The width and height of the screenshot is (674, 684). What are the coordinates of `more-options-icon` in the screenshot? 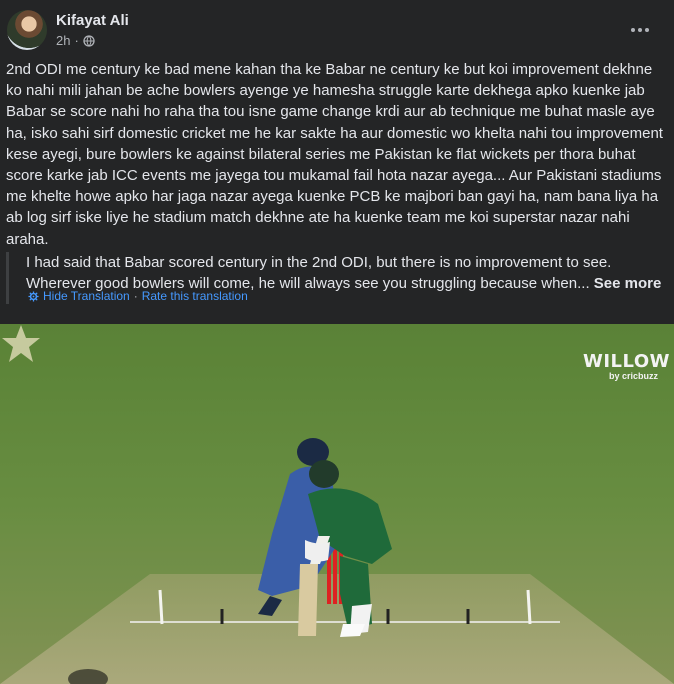 It's located at (640, 30).